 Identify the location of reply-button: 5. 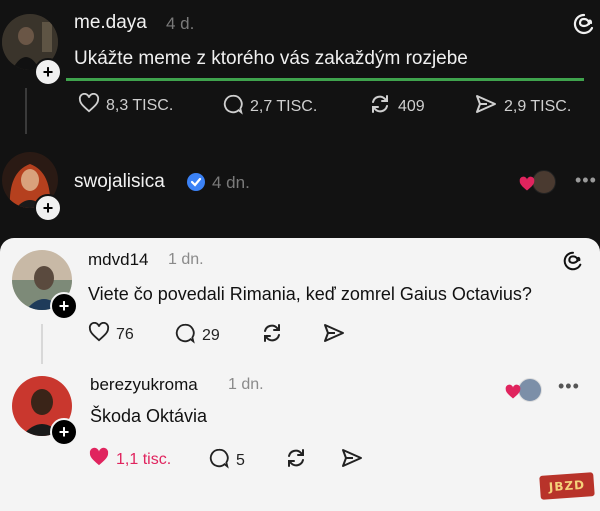
(226, 460).